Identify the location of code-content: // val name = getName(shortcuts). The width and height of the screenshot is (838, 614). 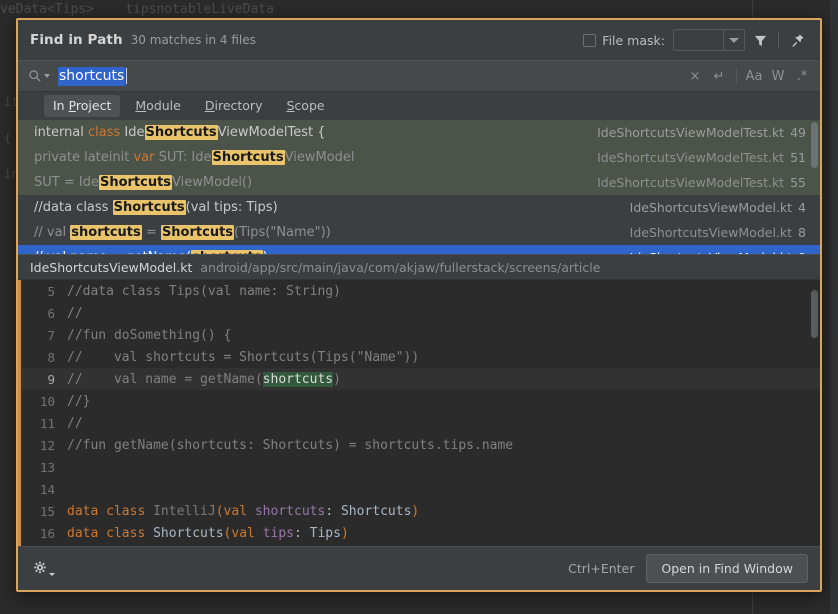
(204, 379).